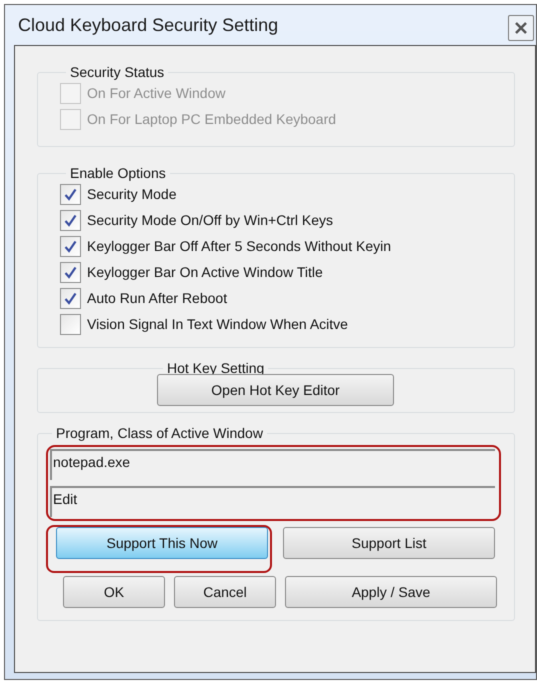 This screenshot has width=537, height=684. Describe the element at coordinates (391, 592) in the screenshot. I see `push-button: Apply / Save` at that location.